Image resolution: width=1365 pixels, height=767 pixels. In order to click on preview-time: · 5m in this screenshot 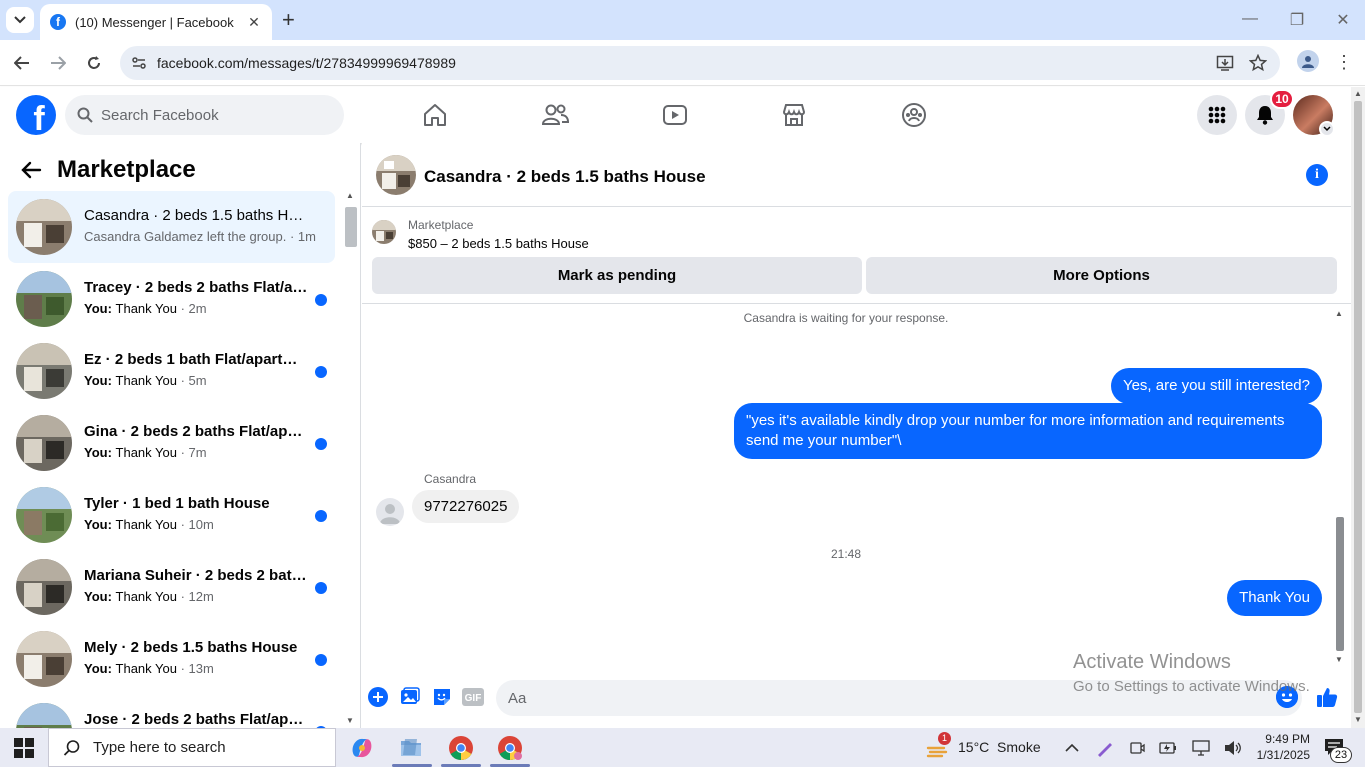, I will do `click(191, 380)`.